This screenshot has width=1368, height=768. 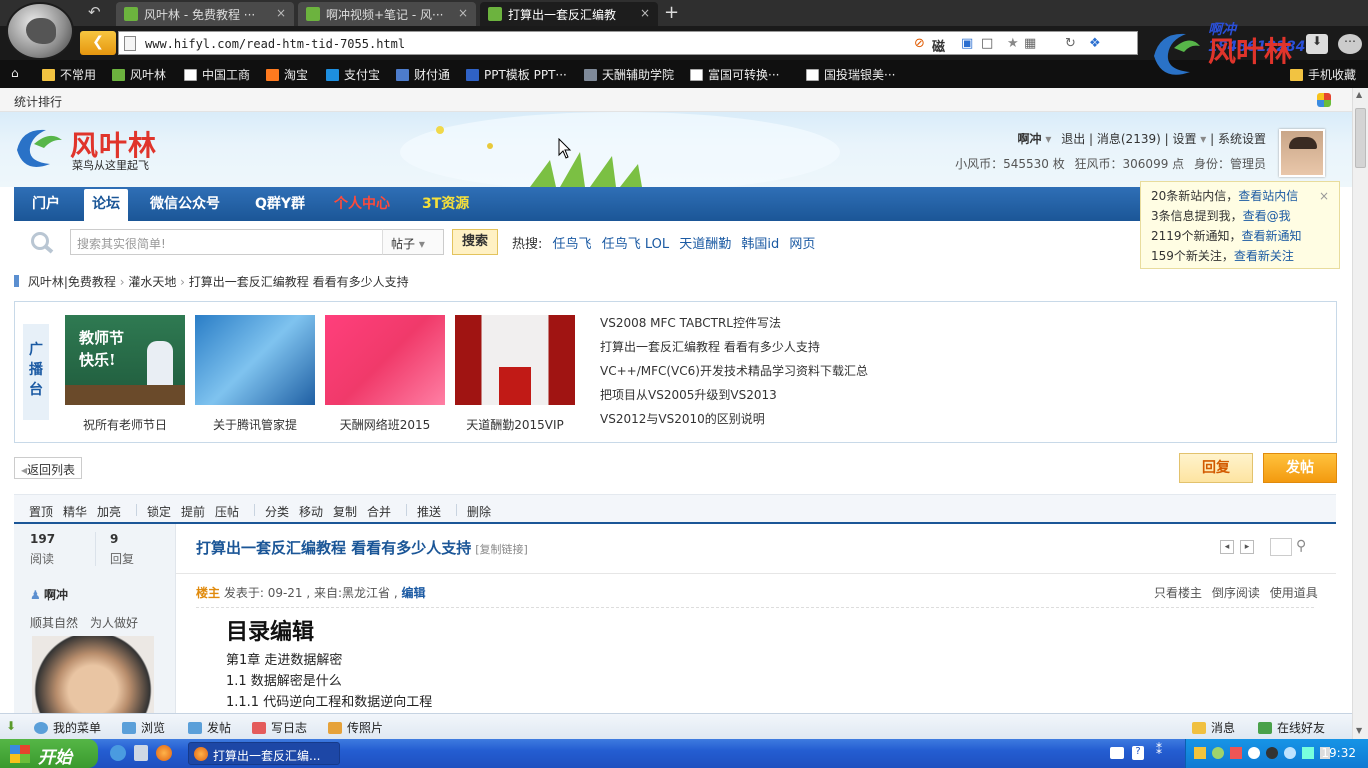 What do you see at coordinates (139, 74) in the screenshot?
I see `bookmark-item: 风叶林` at bounding box center [139, 74].